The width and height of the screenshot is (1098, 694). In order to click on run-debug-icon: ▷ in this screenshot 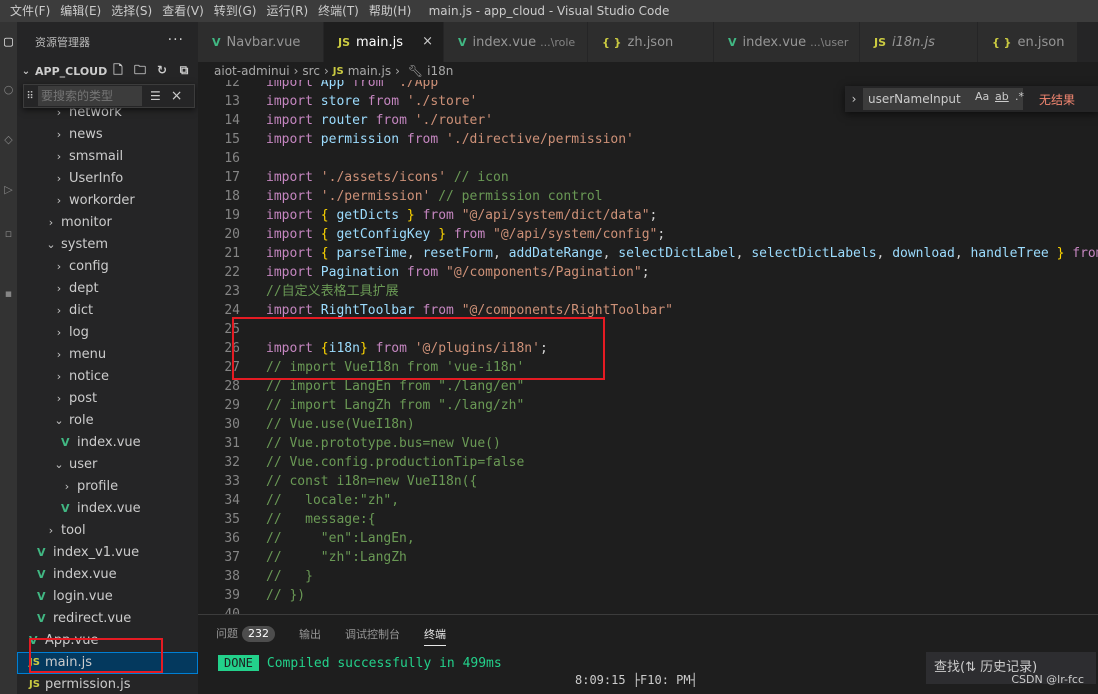, I will do `click(8, 190)`.